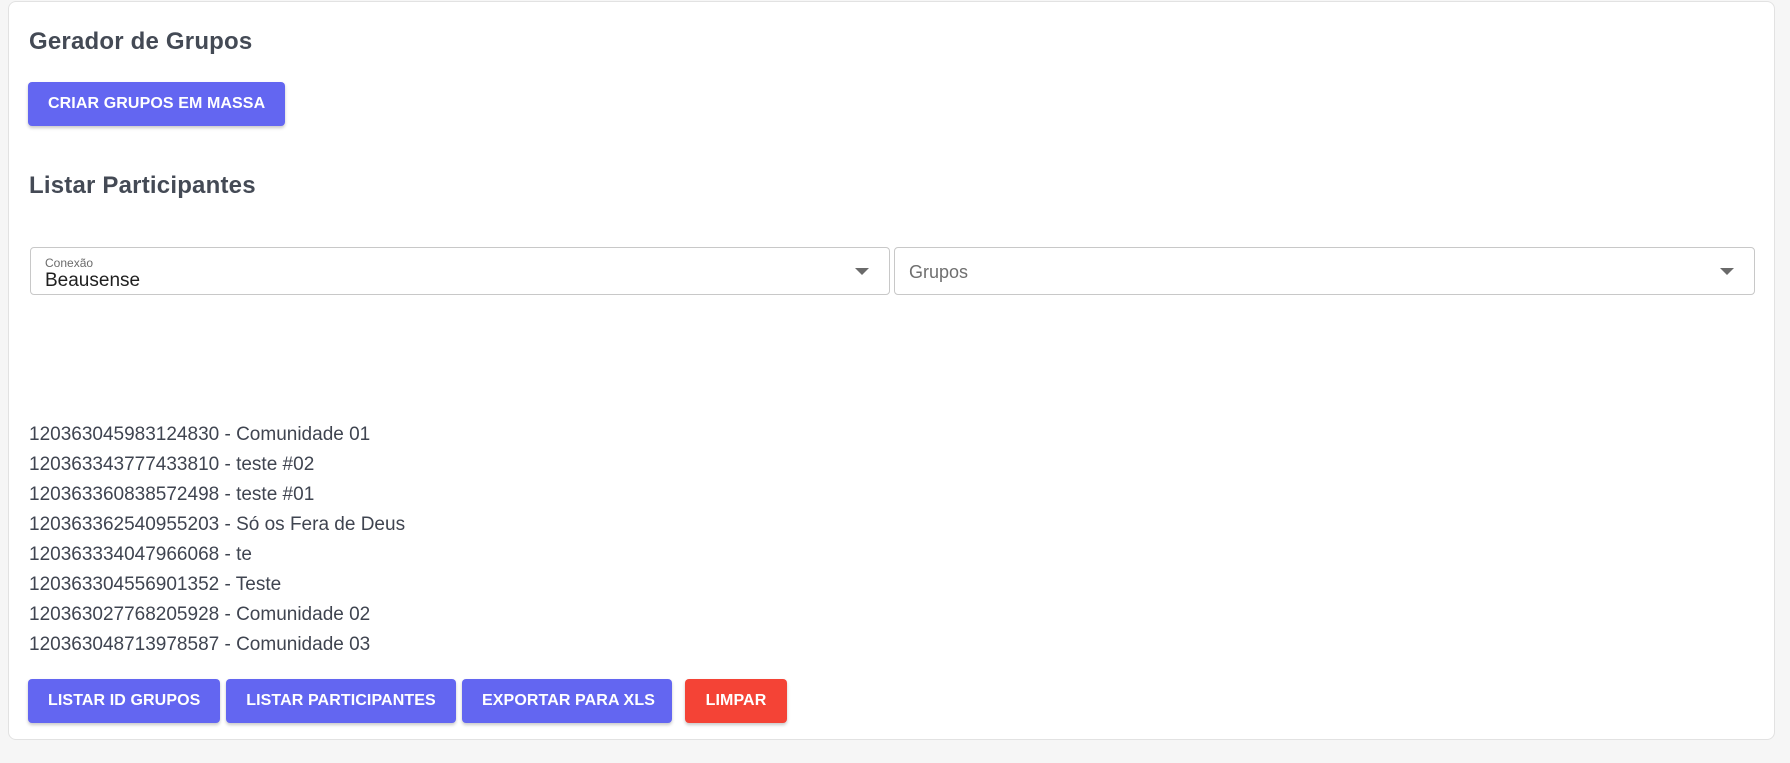 This screenshot has width=1790, height=763. Describe the element at coordinates (124, 701) in the screenshot. I see `list-group-ids-button: LISTAR ID GRUPOS` at that location.